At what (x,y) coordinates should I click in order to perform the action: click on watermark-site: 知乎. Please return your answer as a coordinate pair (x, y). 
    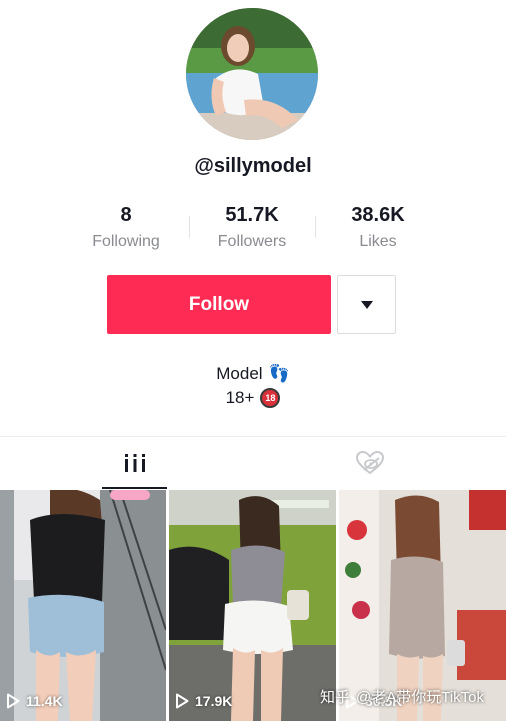
    Looking at the image, I should click on (335, 697).